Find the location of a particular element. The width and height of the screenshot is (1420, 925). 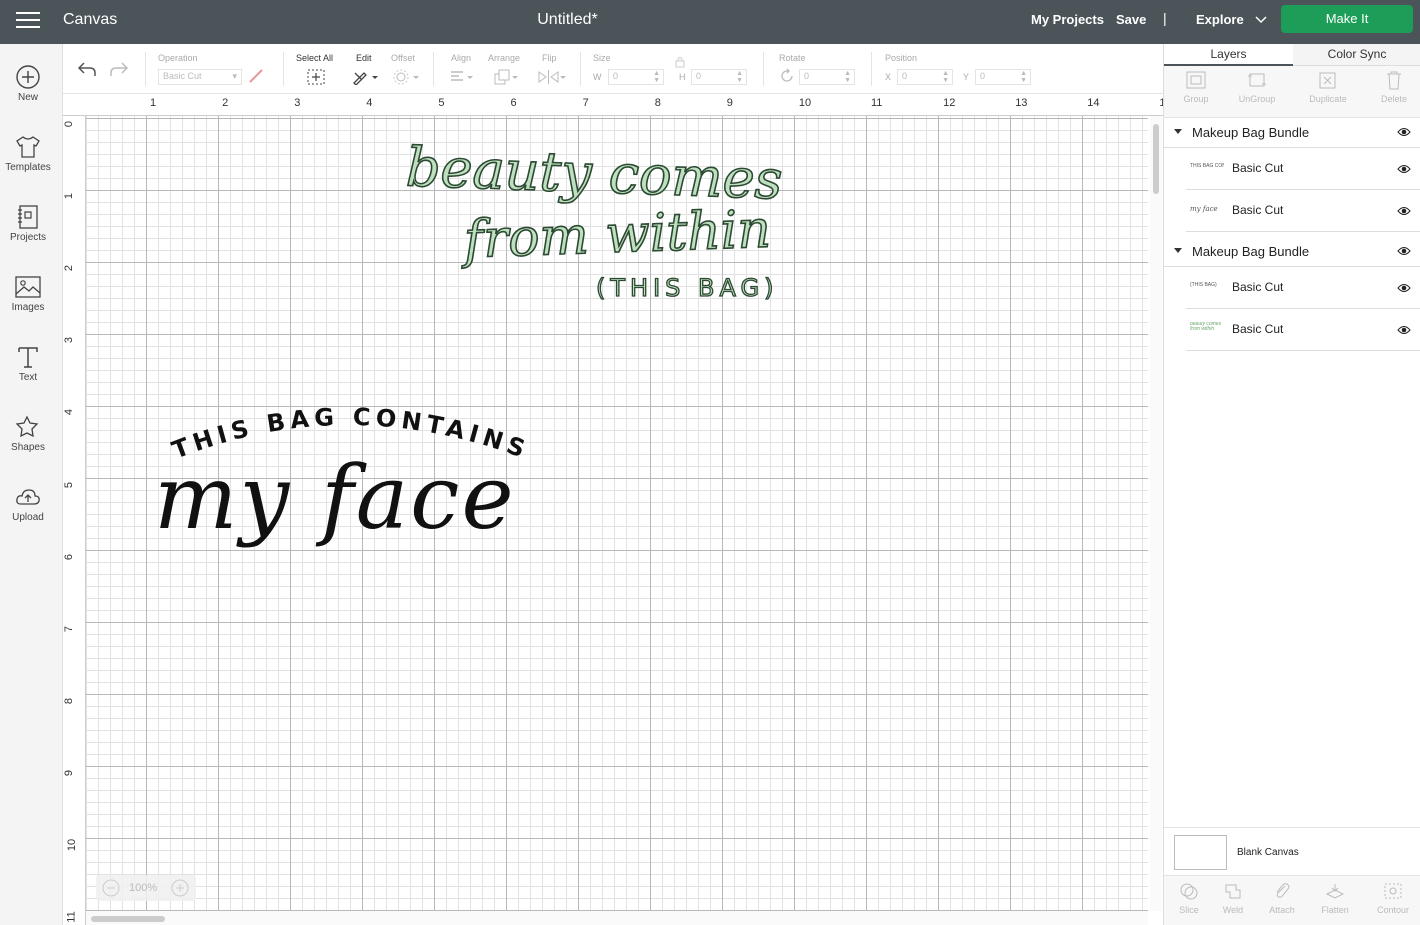

x-input: 0 ▲ ▼ is located at coordinates (925, 77).